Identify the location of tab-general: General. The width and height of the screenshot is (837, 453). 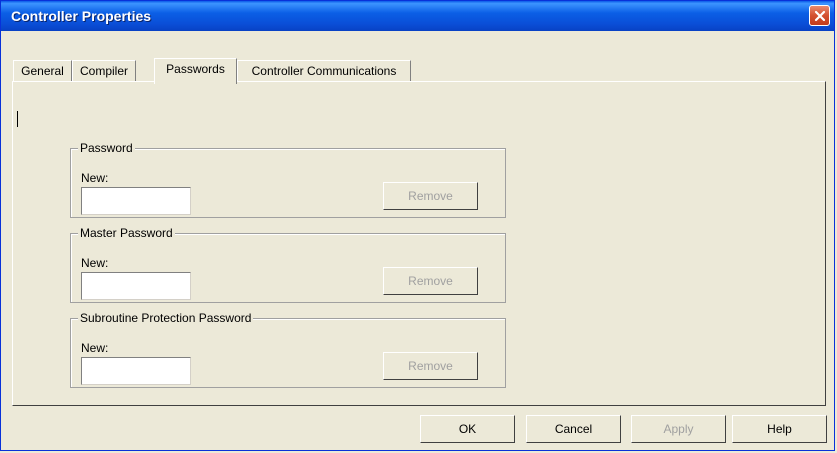
(42, 71).